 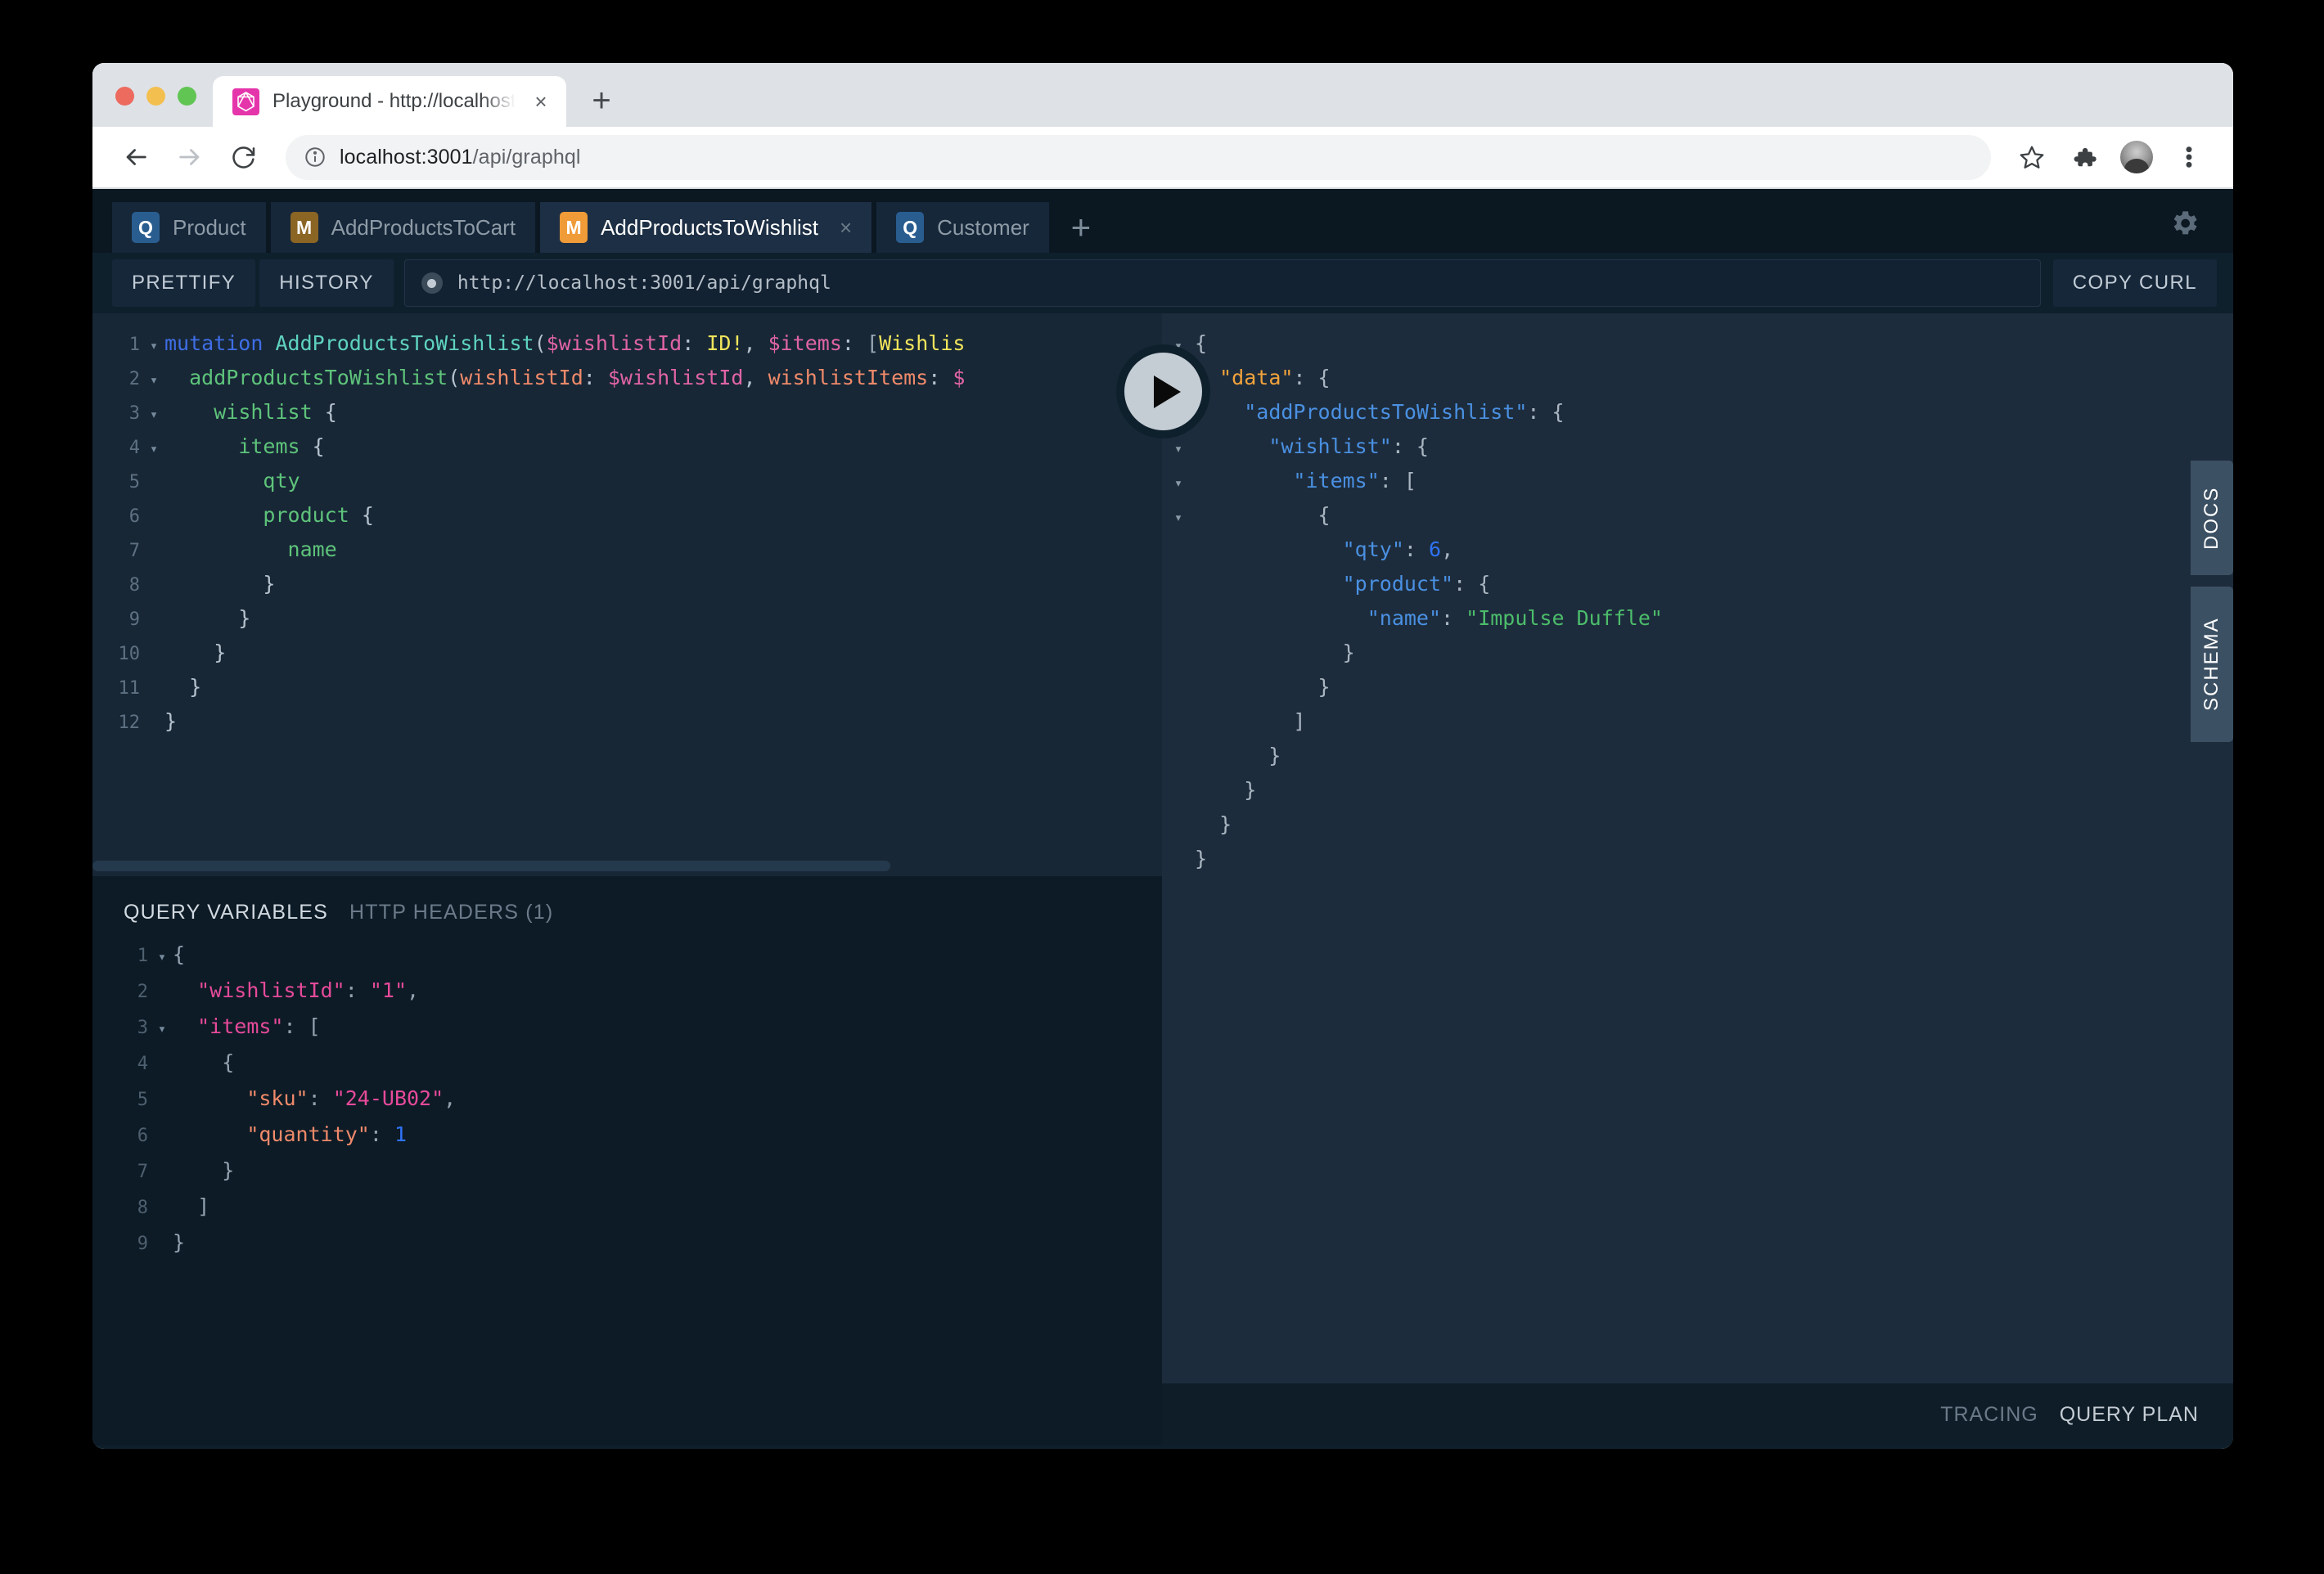 I want to click on address-bar: localhost:3001/api/graphql, so click(x=1138, y=157).